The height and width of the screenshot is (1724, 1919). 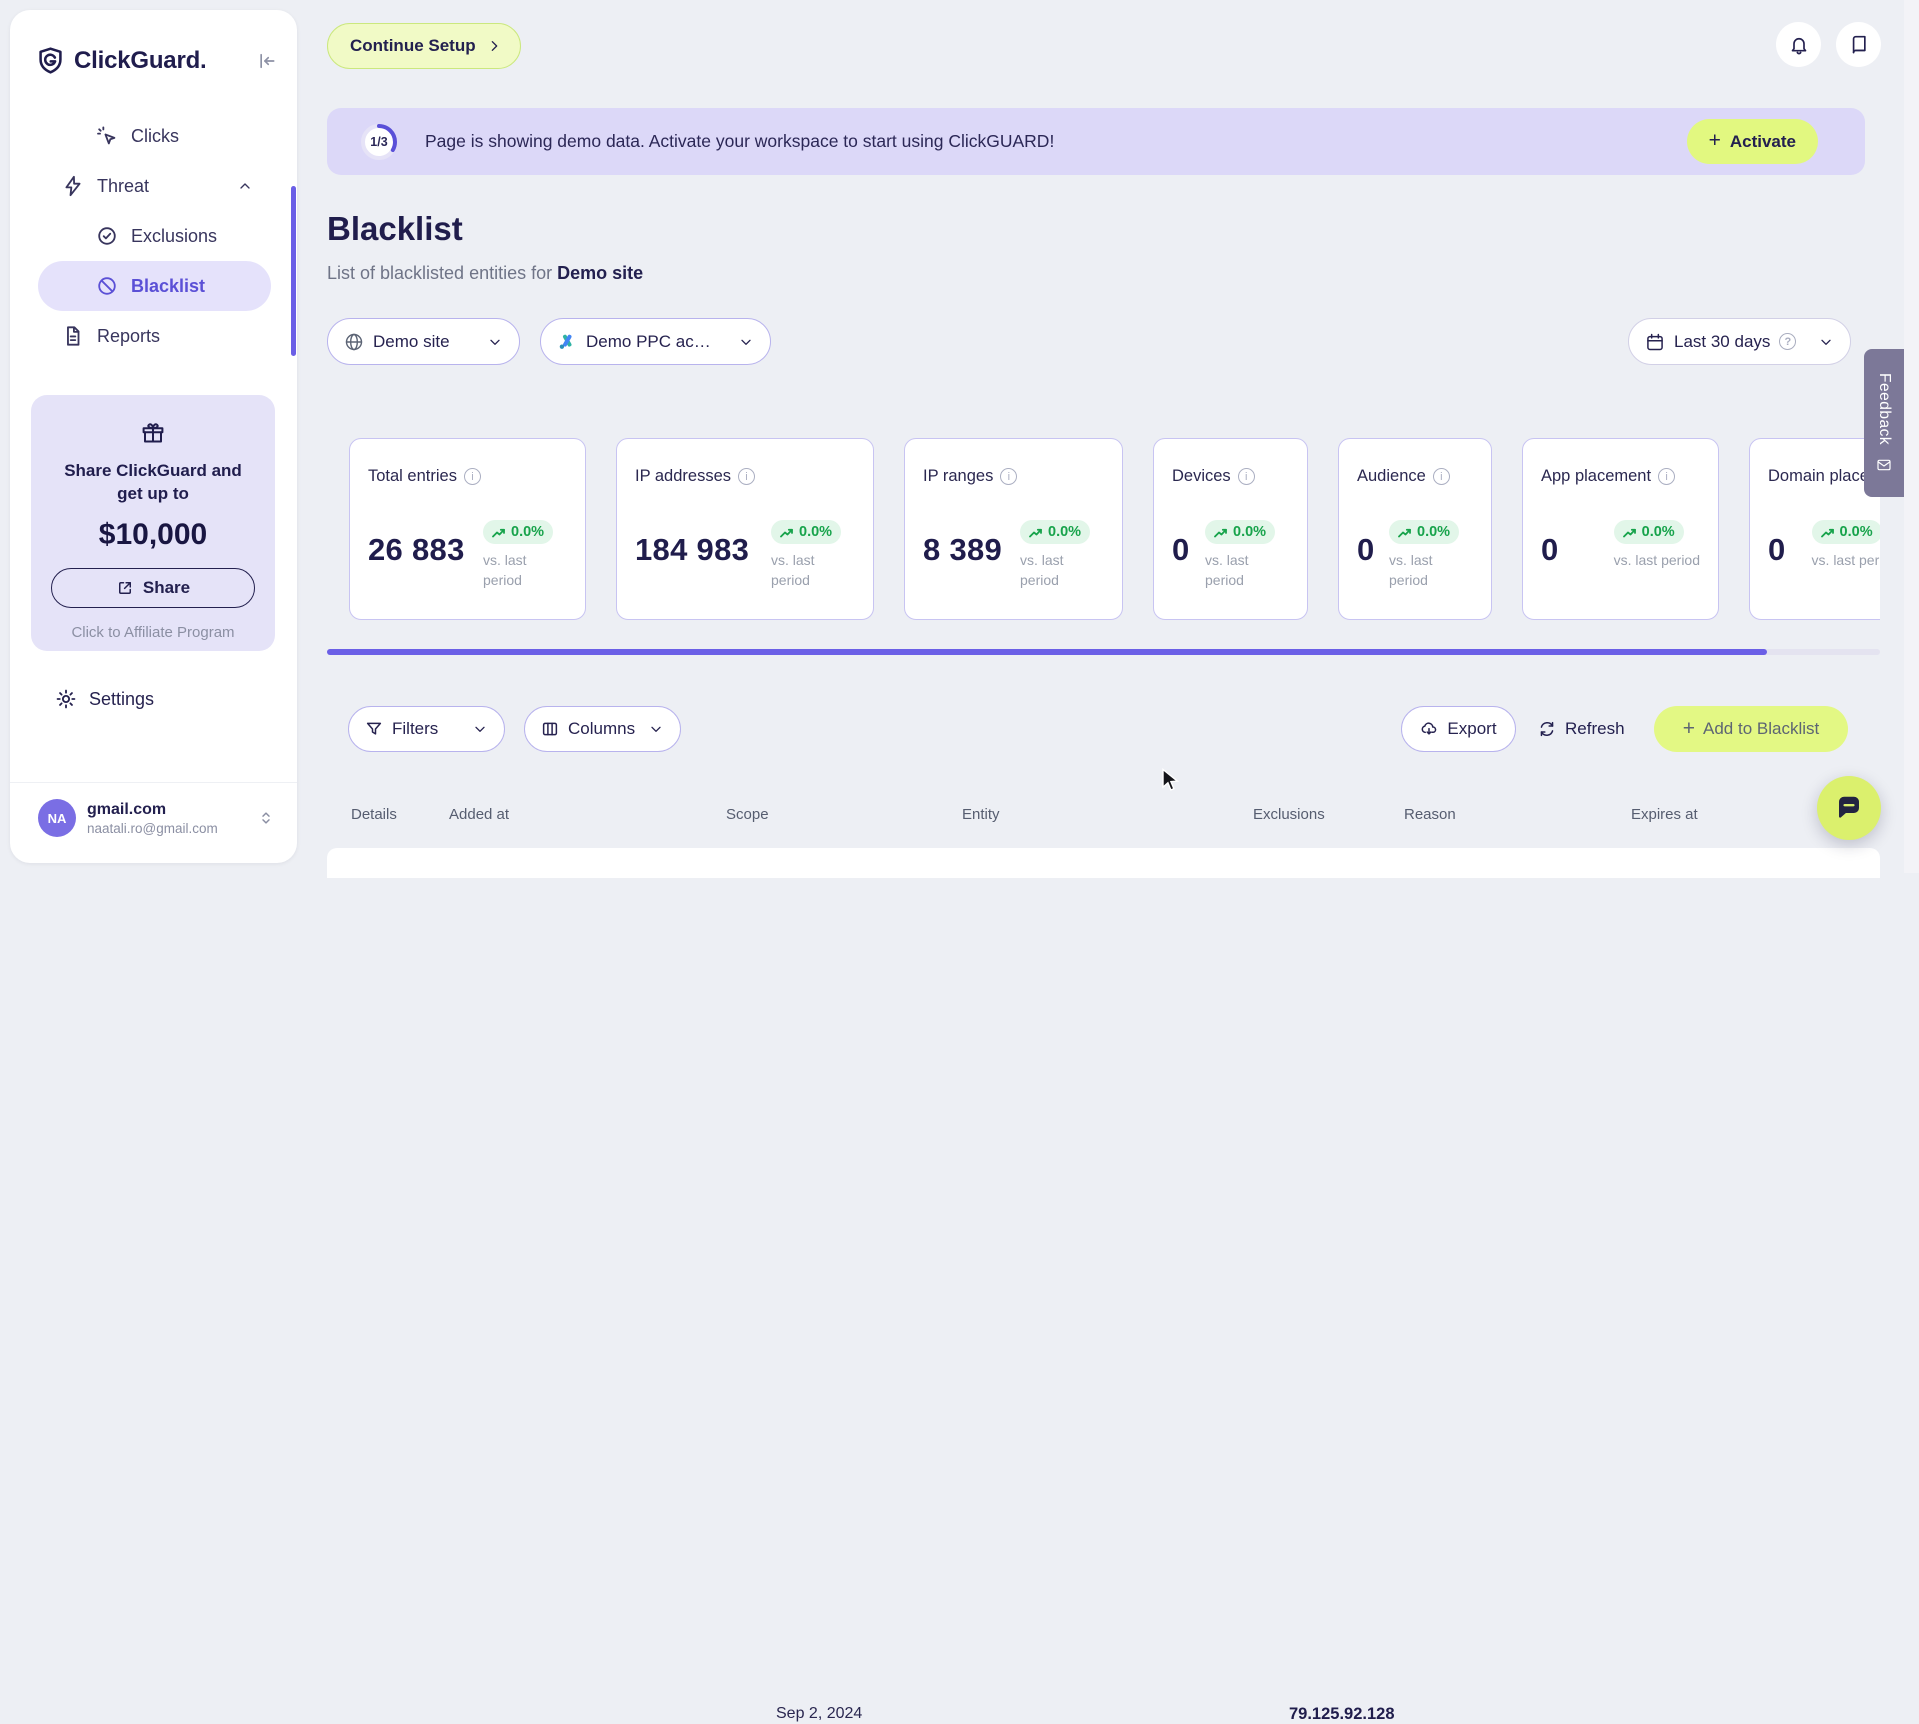 I want to click on account-switcher: NA gmail.com naatali.ro@gmail.com, so click(x=153, y=809).